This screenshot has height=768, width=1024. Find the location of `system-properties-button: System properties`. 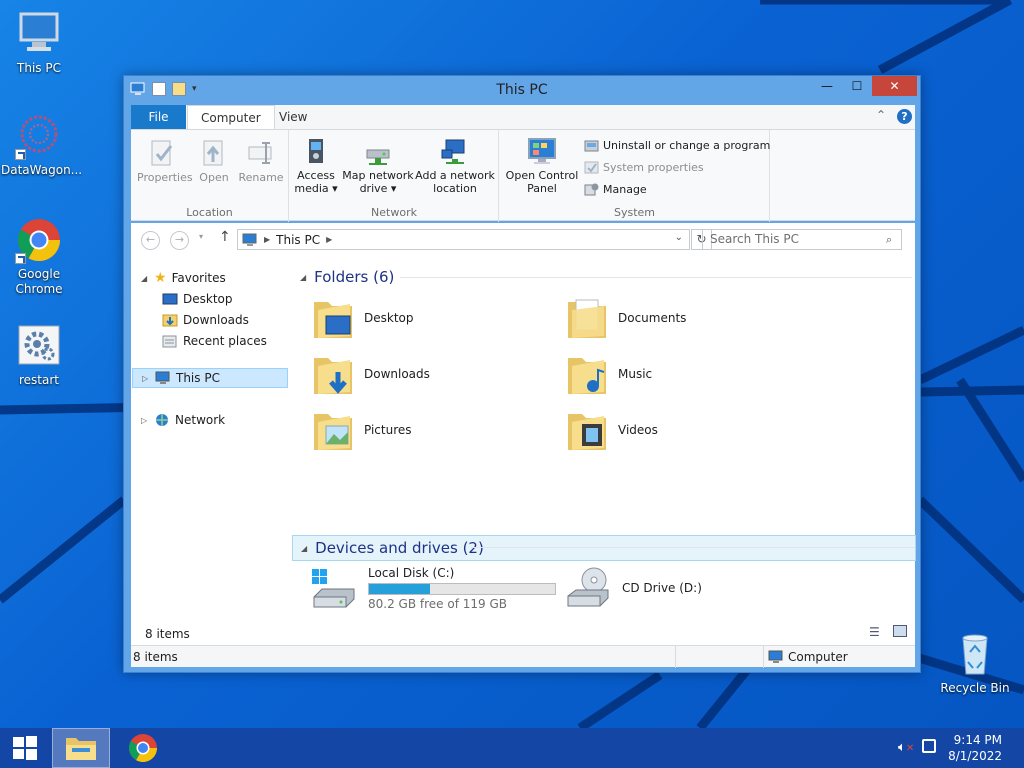

system-properties-button: System properties is located at coordinates (644, 167).